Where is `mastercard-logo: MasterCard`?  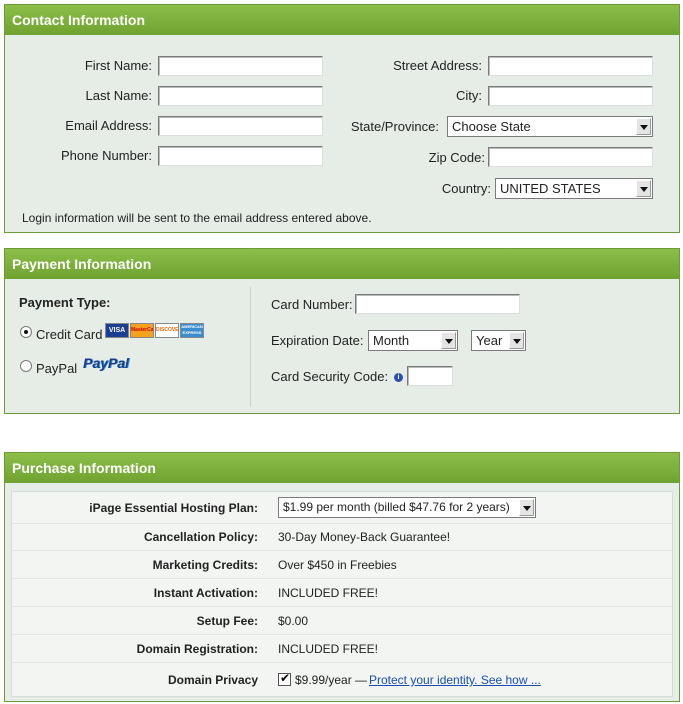 mastercard-logo: MasterCard is located at coordinates (142, 330).